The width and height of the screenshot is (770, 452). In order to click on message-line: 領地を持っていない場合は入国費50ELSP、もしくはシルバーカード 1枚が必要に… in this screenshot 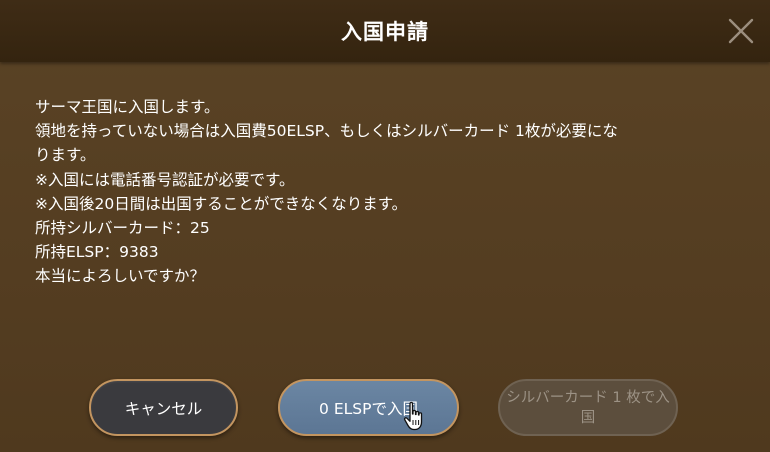, I will do `click(326, 131)`.